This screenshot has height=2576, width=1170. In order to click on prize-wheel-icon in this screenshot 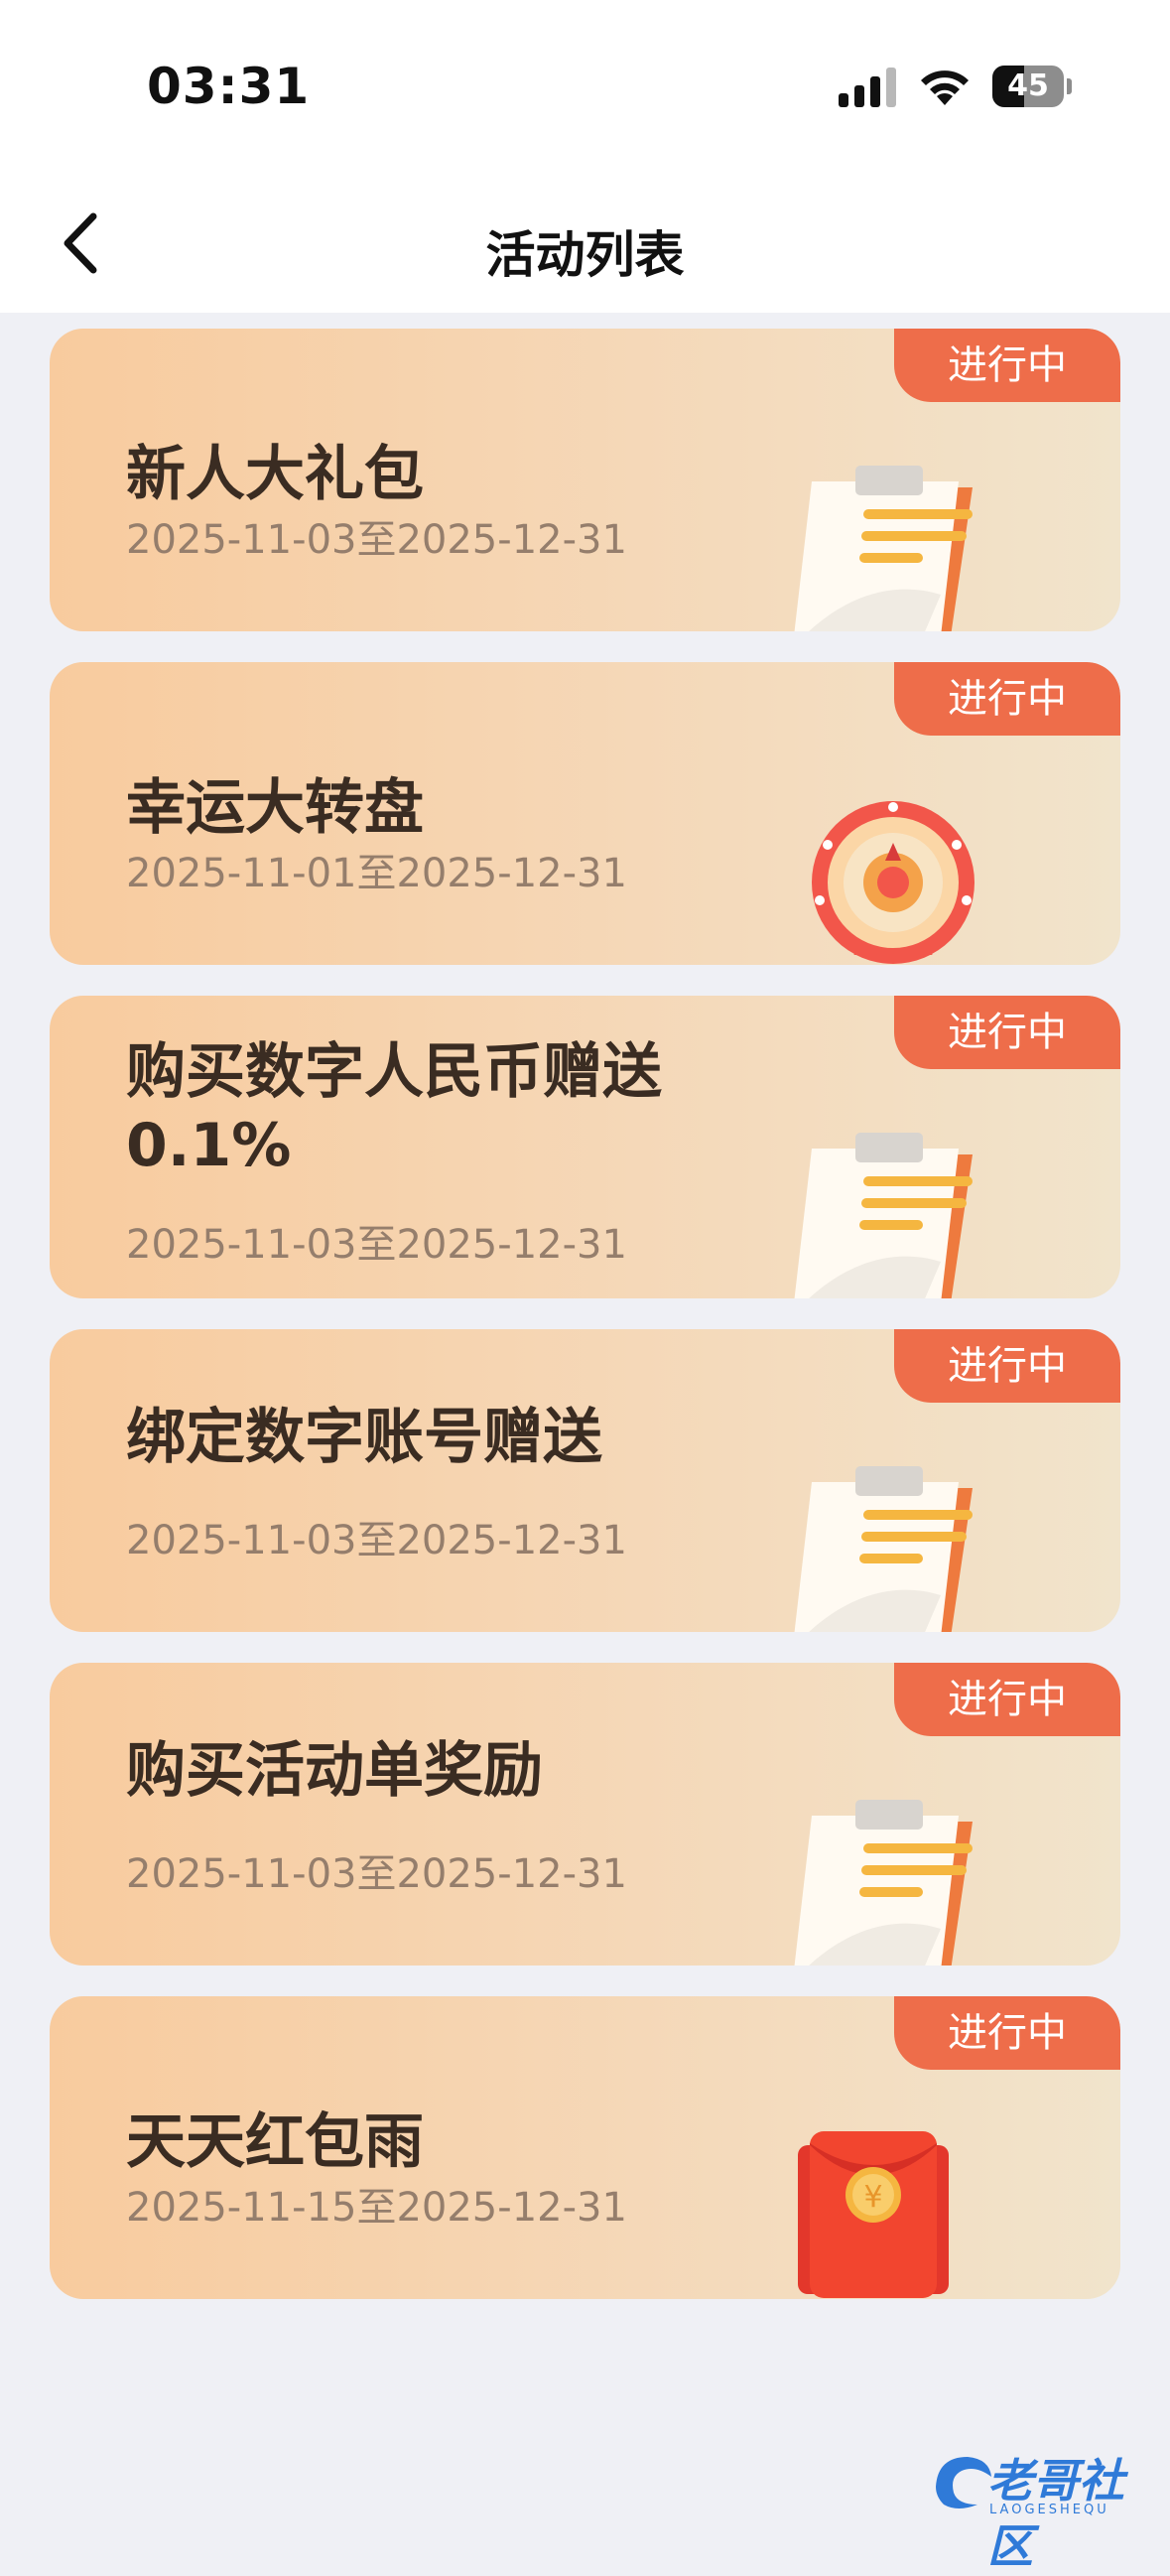, I will do `click(893, 882)`.